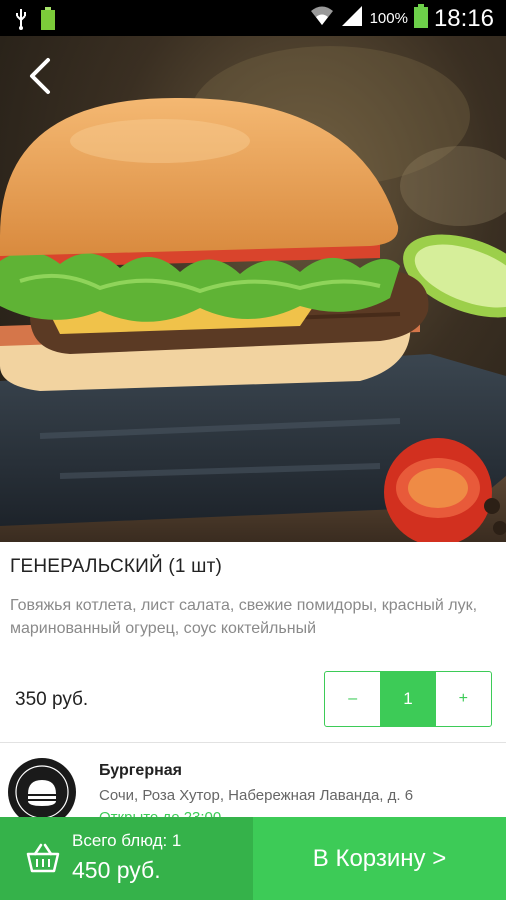 Image resolution: width=506 pixels, height=900 pixels. I want to click on restaurant-logo, so click(42, 792).